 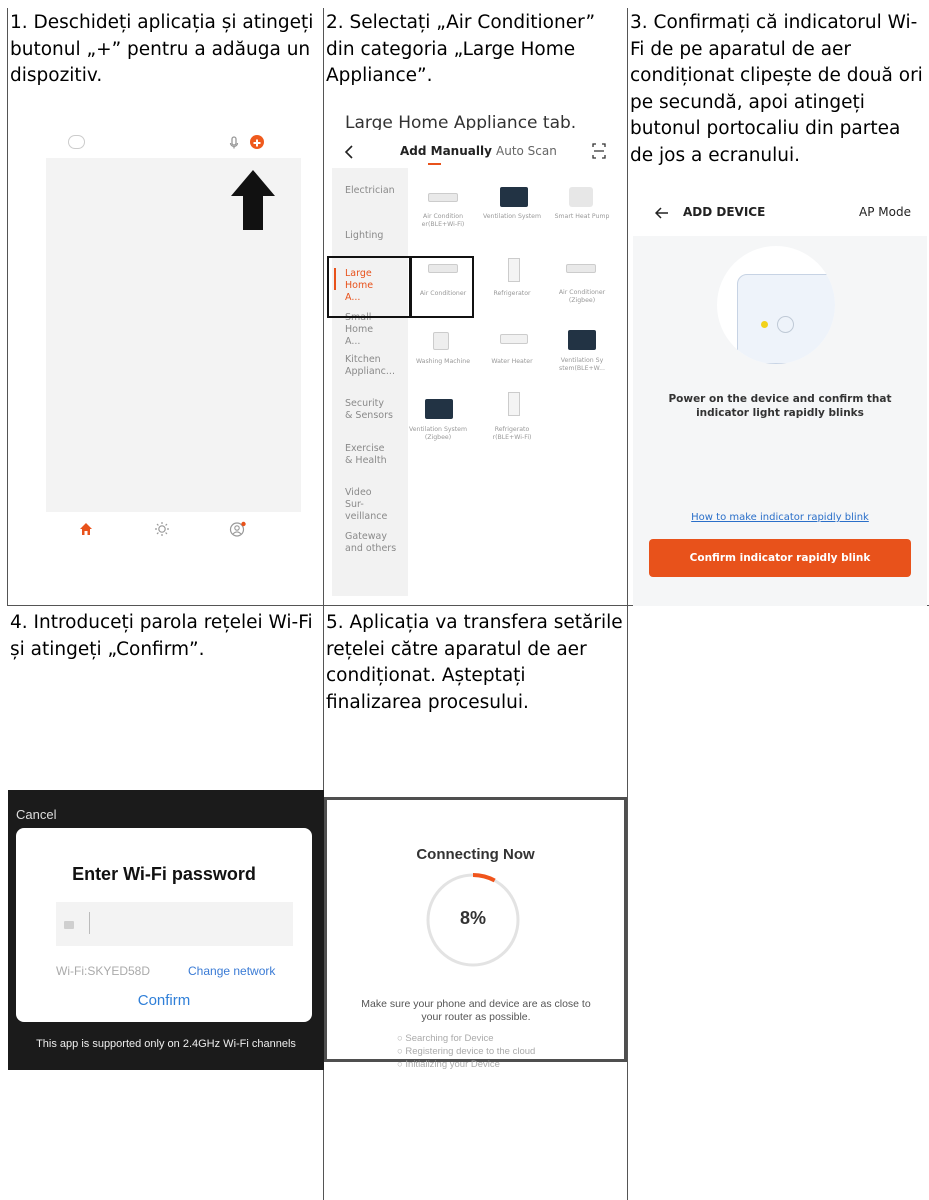 I want to click on arrow-up-icon, so click(x=253, y=200).